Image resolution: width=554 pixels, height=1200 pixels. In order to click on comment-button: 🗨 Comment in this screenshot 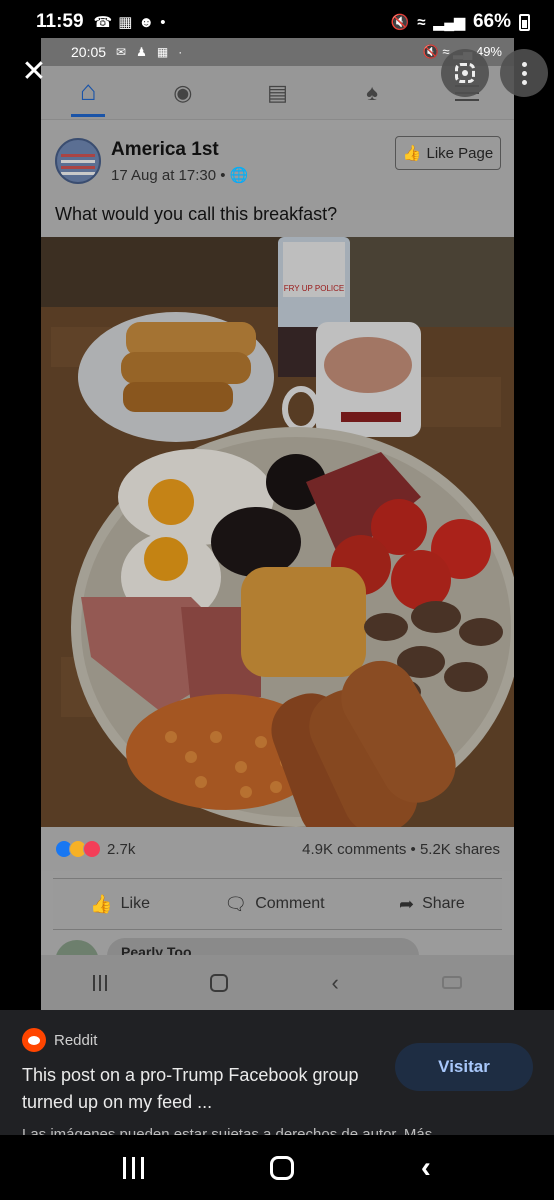, I will do `click(274, 904)`.